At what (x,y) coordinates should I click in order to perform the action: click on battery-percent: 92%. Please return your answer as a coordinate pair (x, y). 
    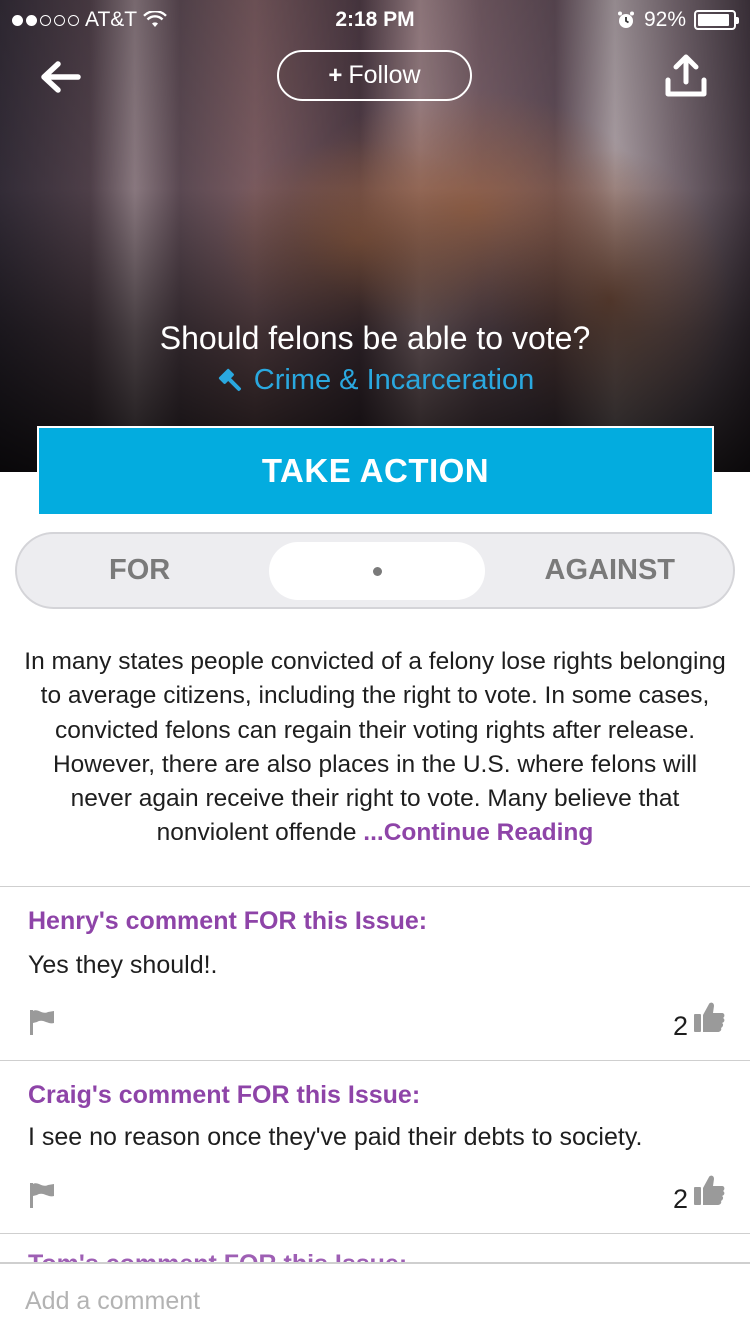
    Looking at the image, I should click on (664, 19).